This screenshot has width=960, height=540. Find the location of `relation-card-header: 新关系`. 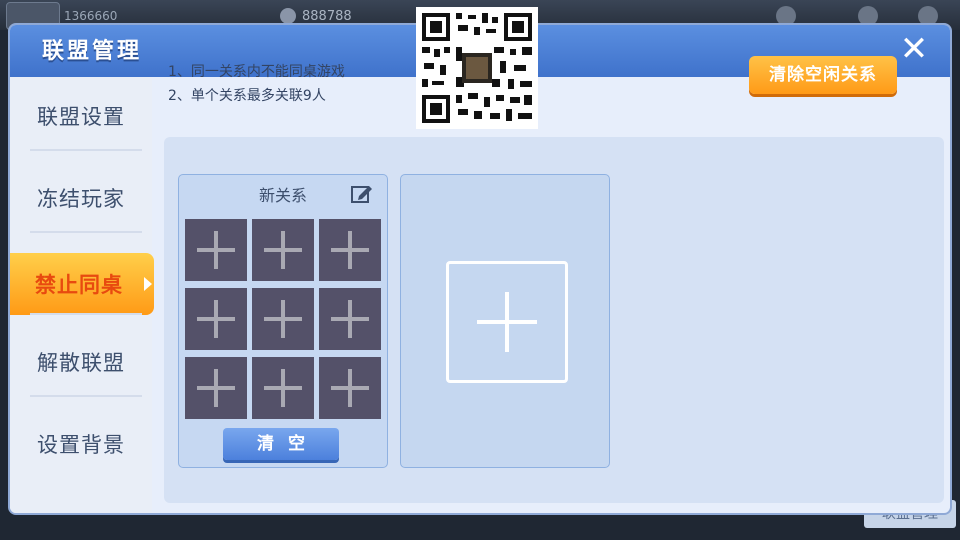

relation-card-header: 新关系 is located at coordinates (283, 194).